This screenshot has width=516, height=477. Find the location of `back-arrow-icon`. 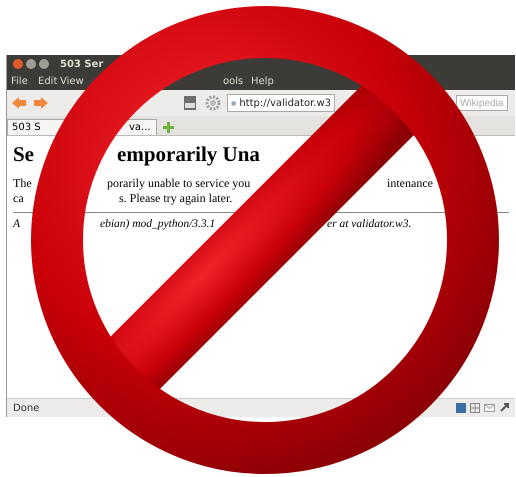

back-arrow-icon is located at coordinates (19, 103).